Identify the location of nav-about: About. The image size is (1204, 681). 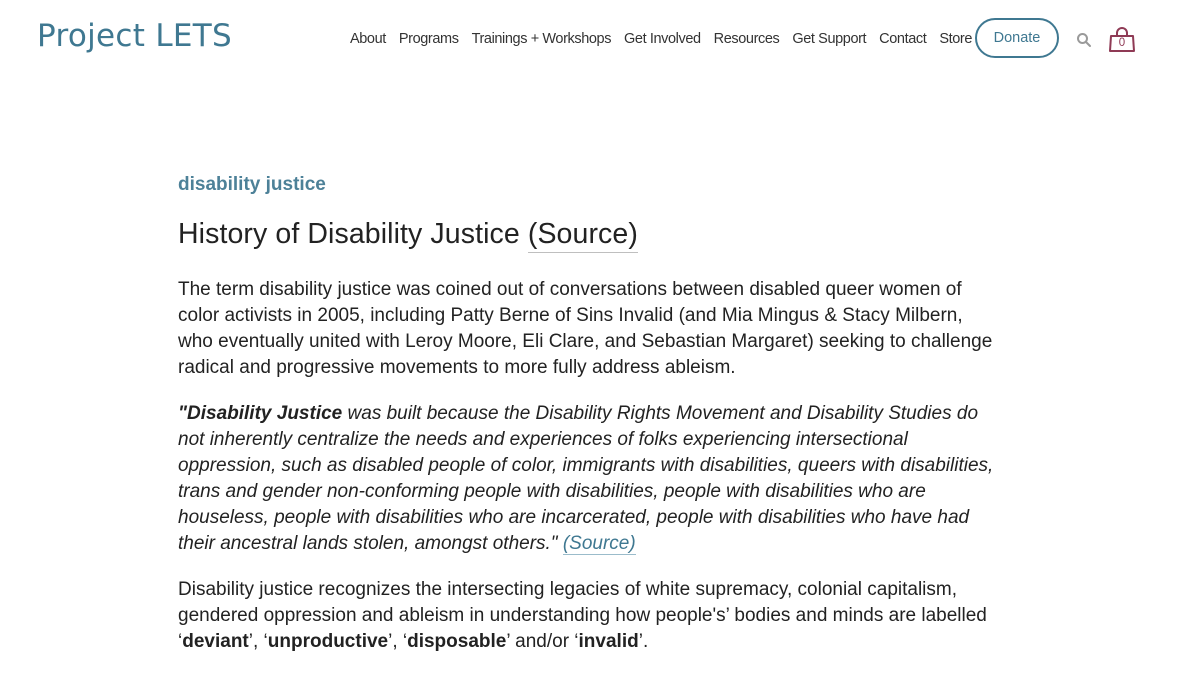
(368, 39).